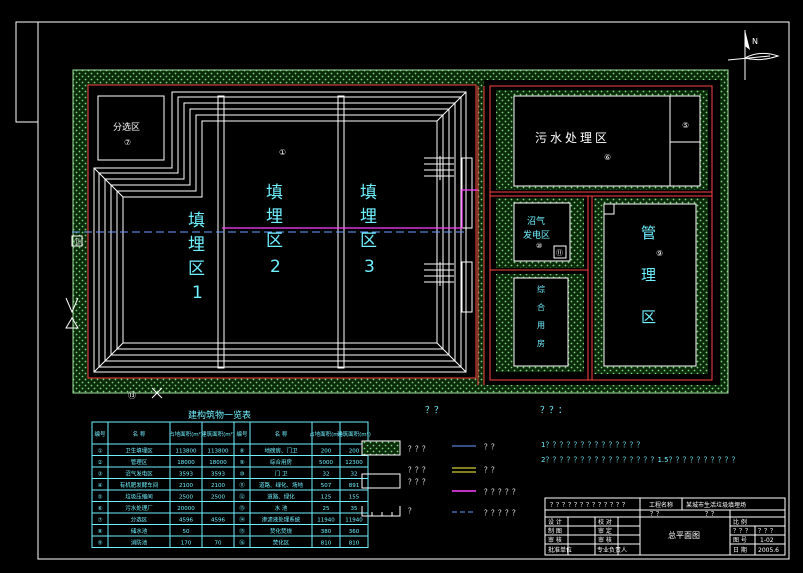  What do you see at coordinates (589, 505) in the screenshot?
I see `title-top-note: ？？？？？？？？？？？？？` at bounding box center [589, 505].